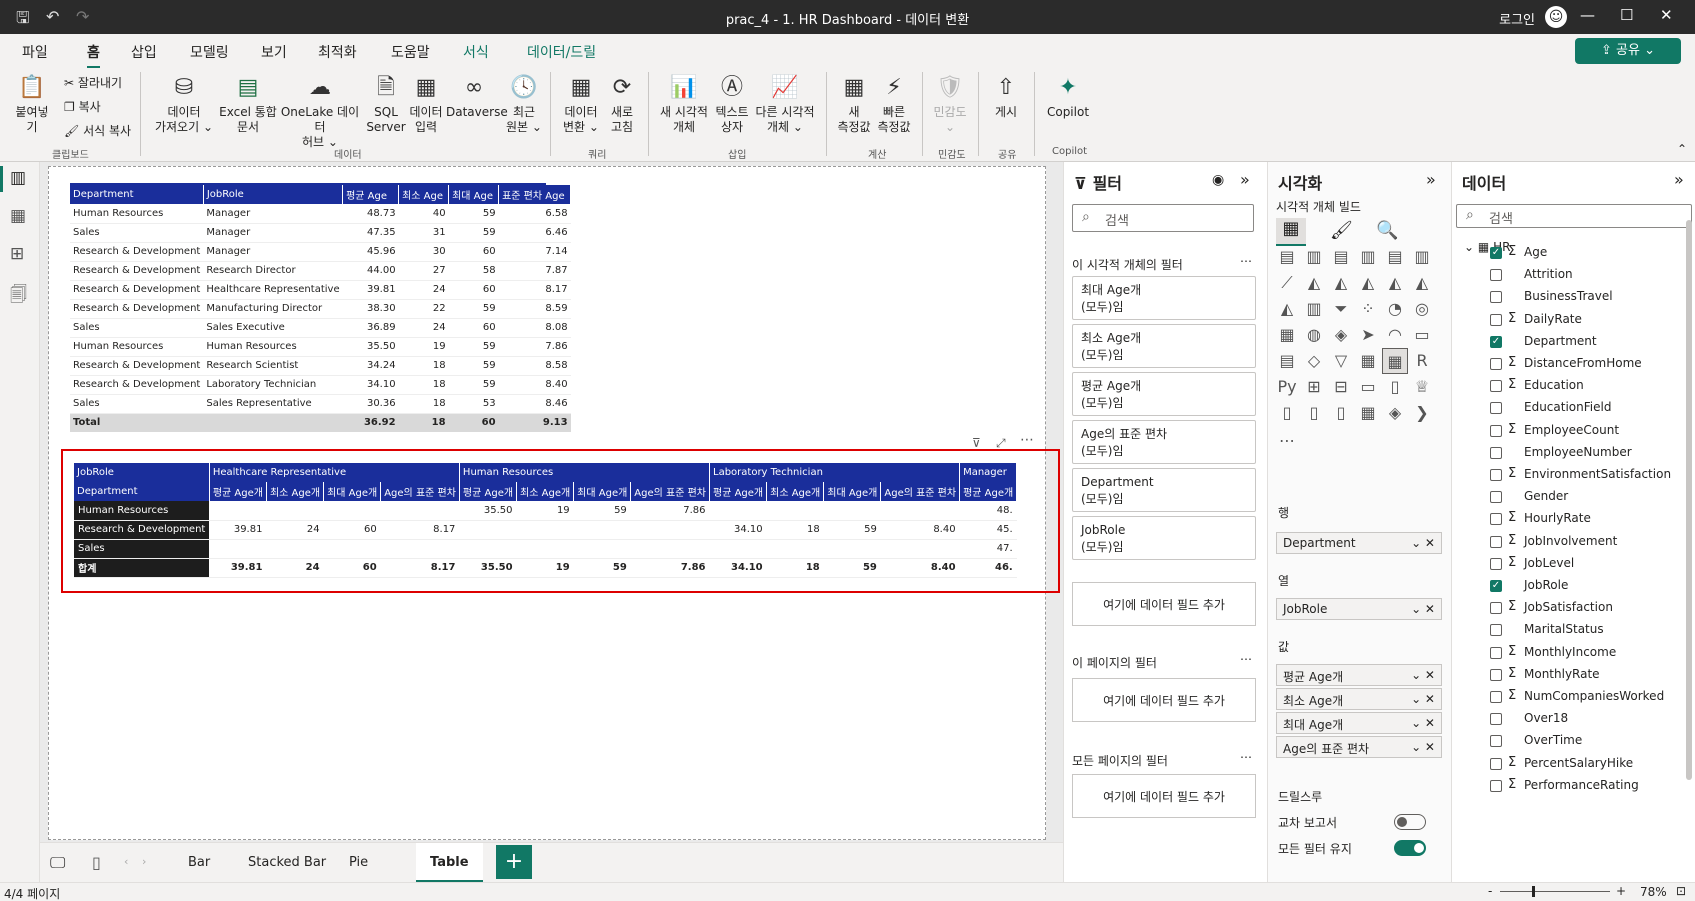 The height and width of the screenshot is (901, 1695). Describe the element at coordinates (976, 443) in the screenshot. I see `filter-icon: ⊽` at that location.